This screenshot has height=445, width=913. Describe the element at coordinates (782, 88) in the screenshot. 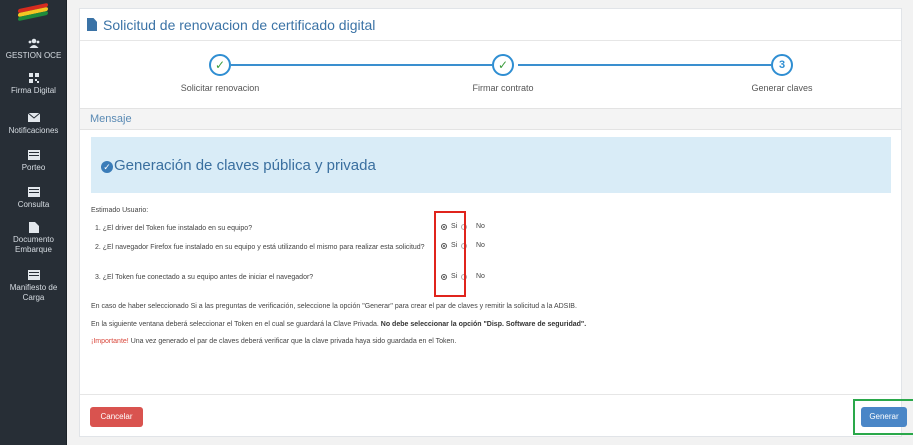

I see `step-3-label: Generar claves` at that location.